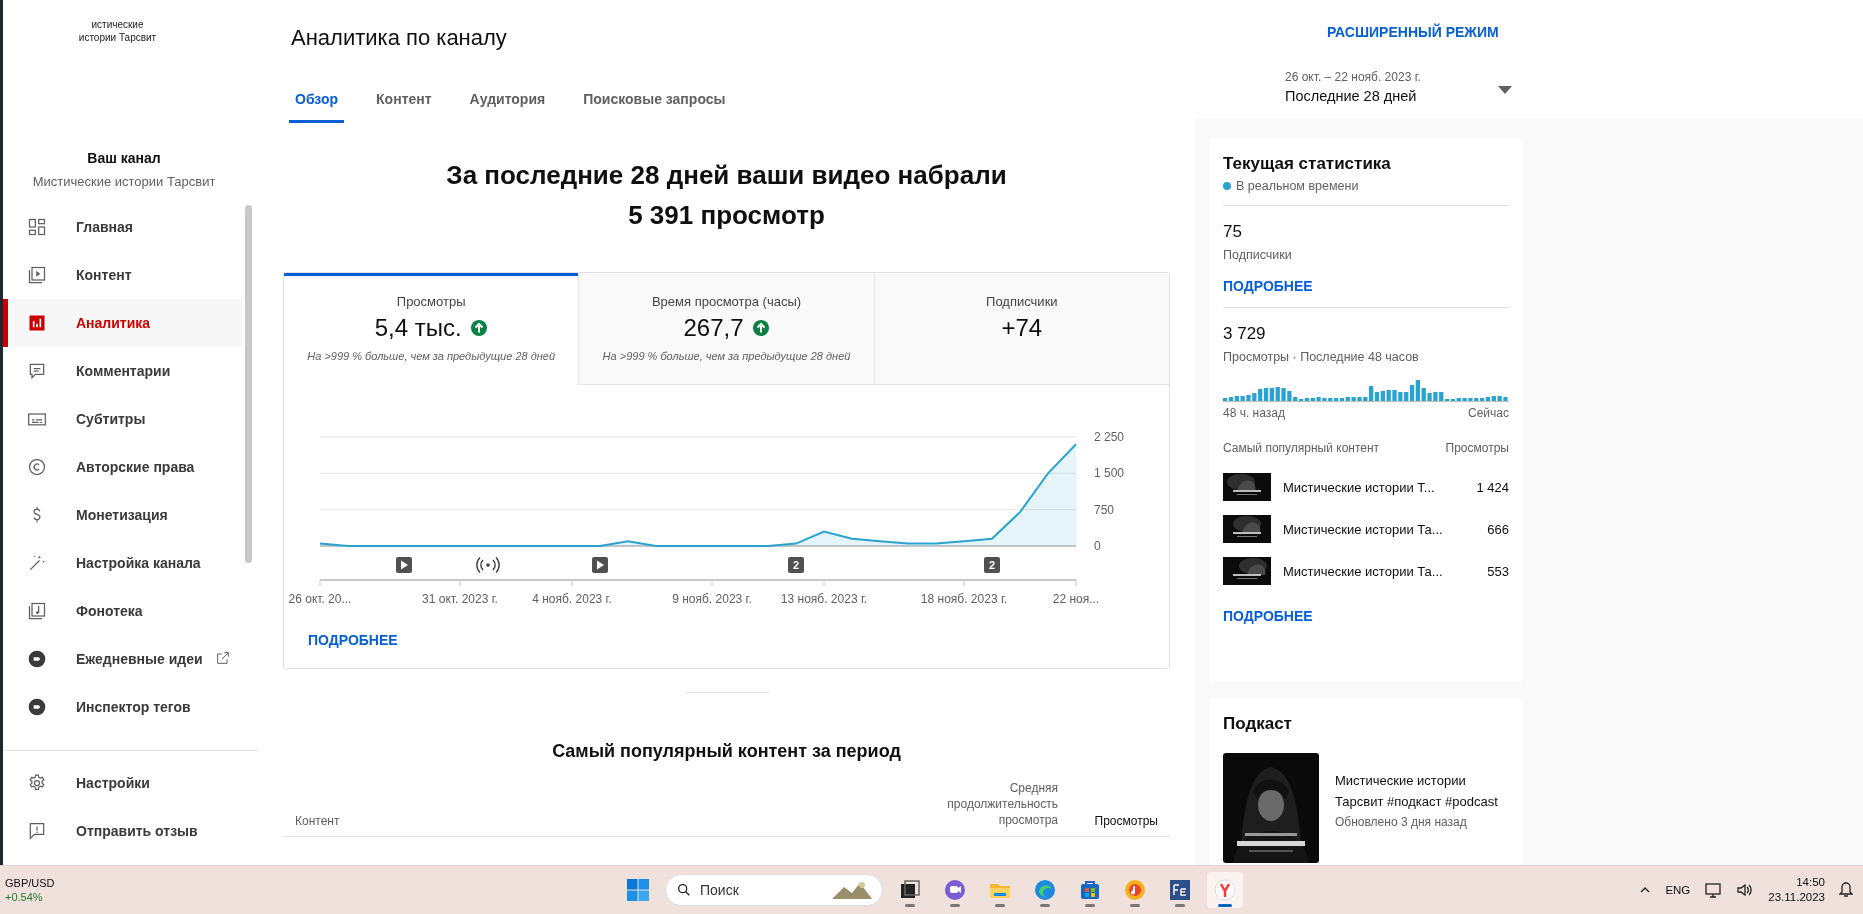 This screenshot has width=1863, height=914. I want to click on axis-label: 0, so click(1097, 546).